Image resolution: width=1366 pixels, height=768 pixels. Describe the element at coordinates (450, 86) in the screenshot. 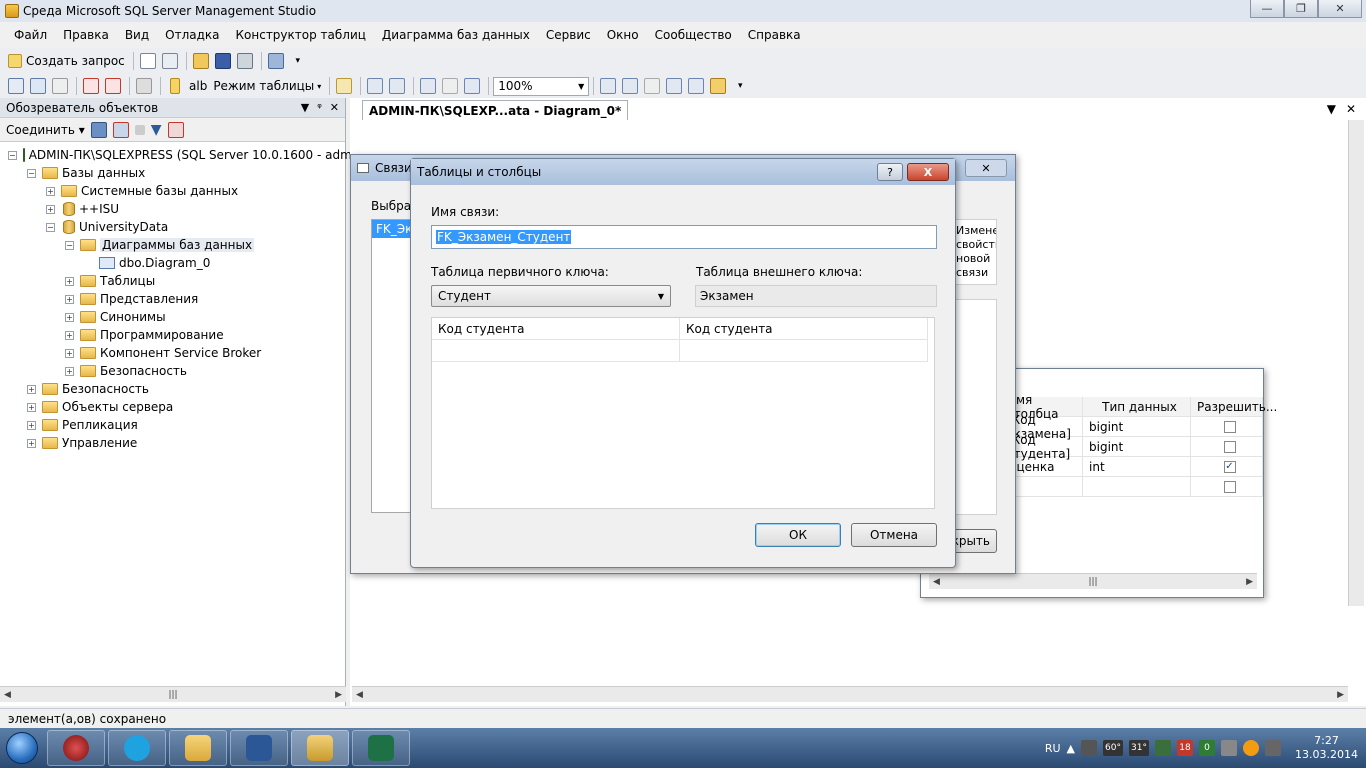

I see `recalc-breaks-button` at that location.